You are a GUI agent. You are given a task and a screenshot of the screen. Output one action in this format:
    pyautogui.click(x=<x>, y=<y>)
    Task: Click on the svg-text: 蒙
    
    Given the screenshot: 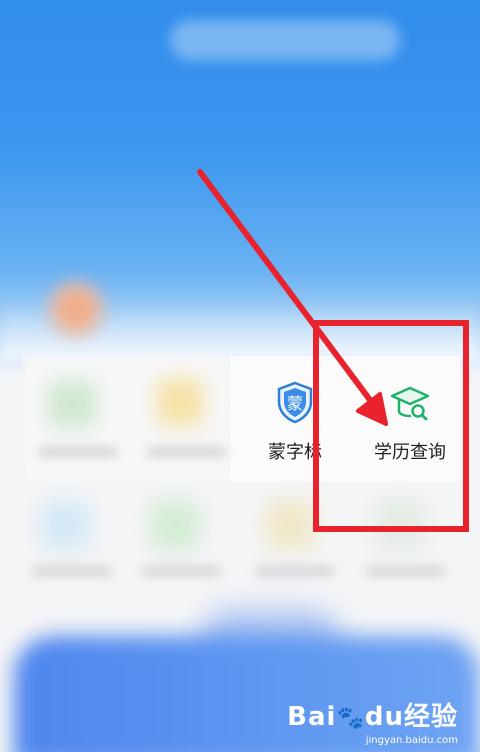 What is the action you would take?
    pyautogui.click(x=295, y=403)
    